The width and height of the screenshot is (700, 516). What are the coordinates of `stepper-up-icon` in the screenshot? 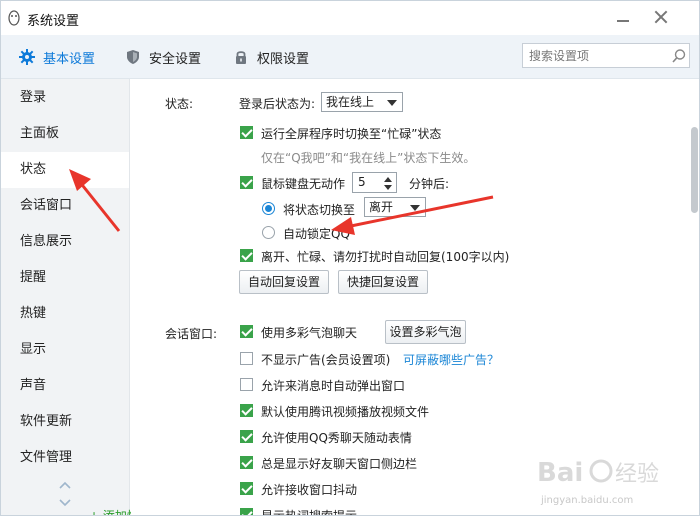 It's located at (388, 179).